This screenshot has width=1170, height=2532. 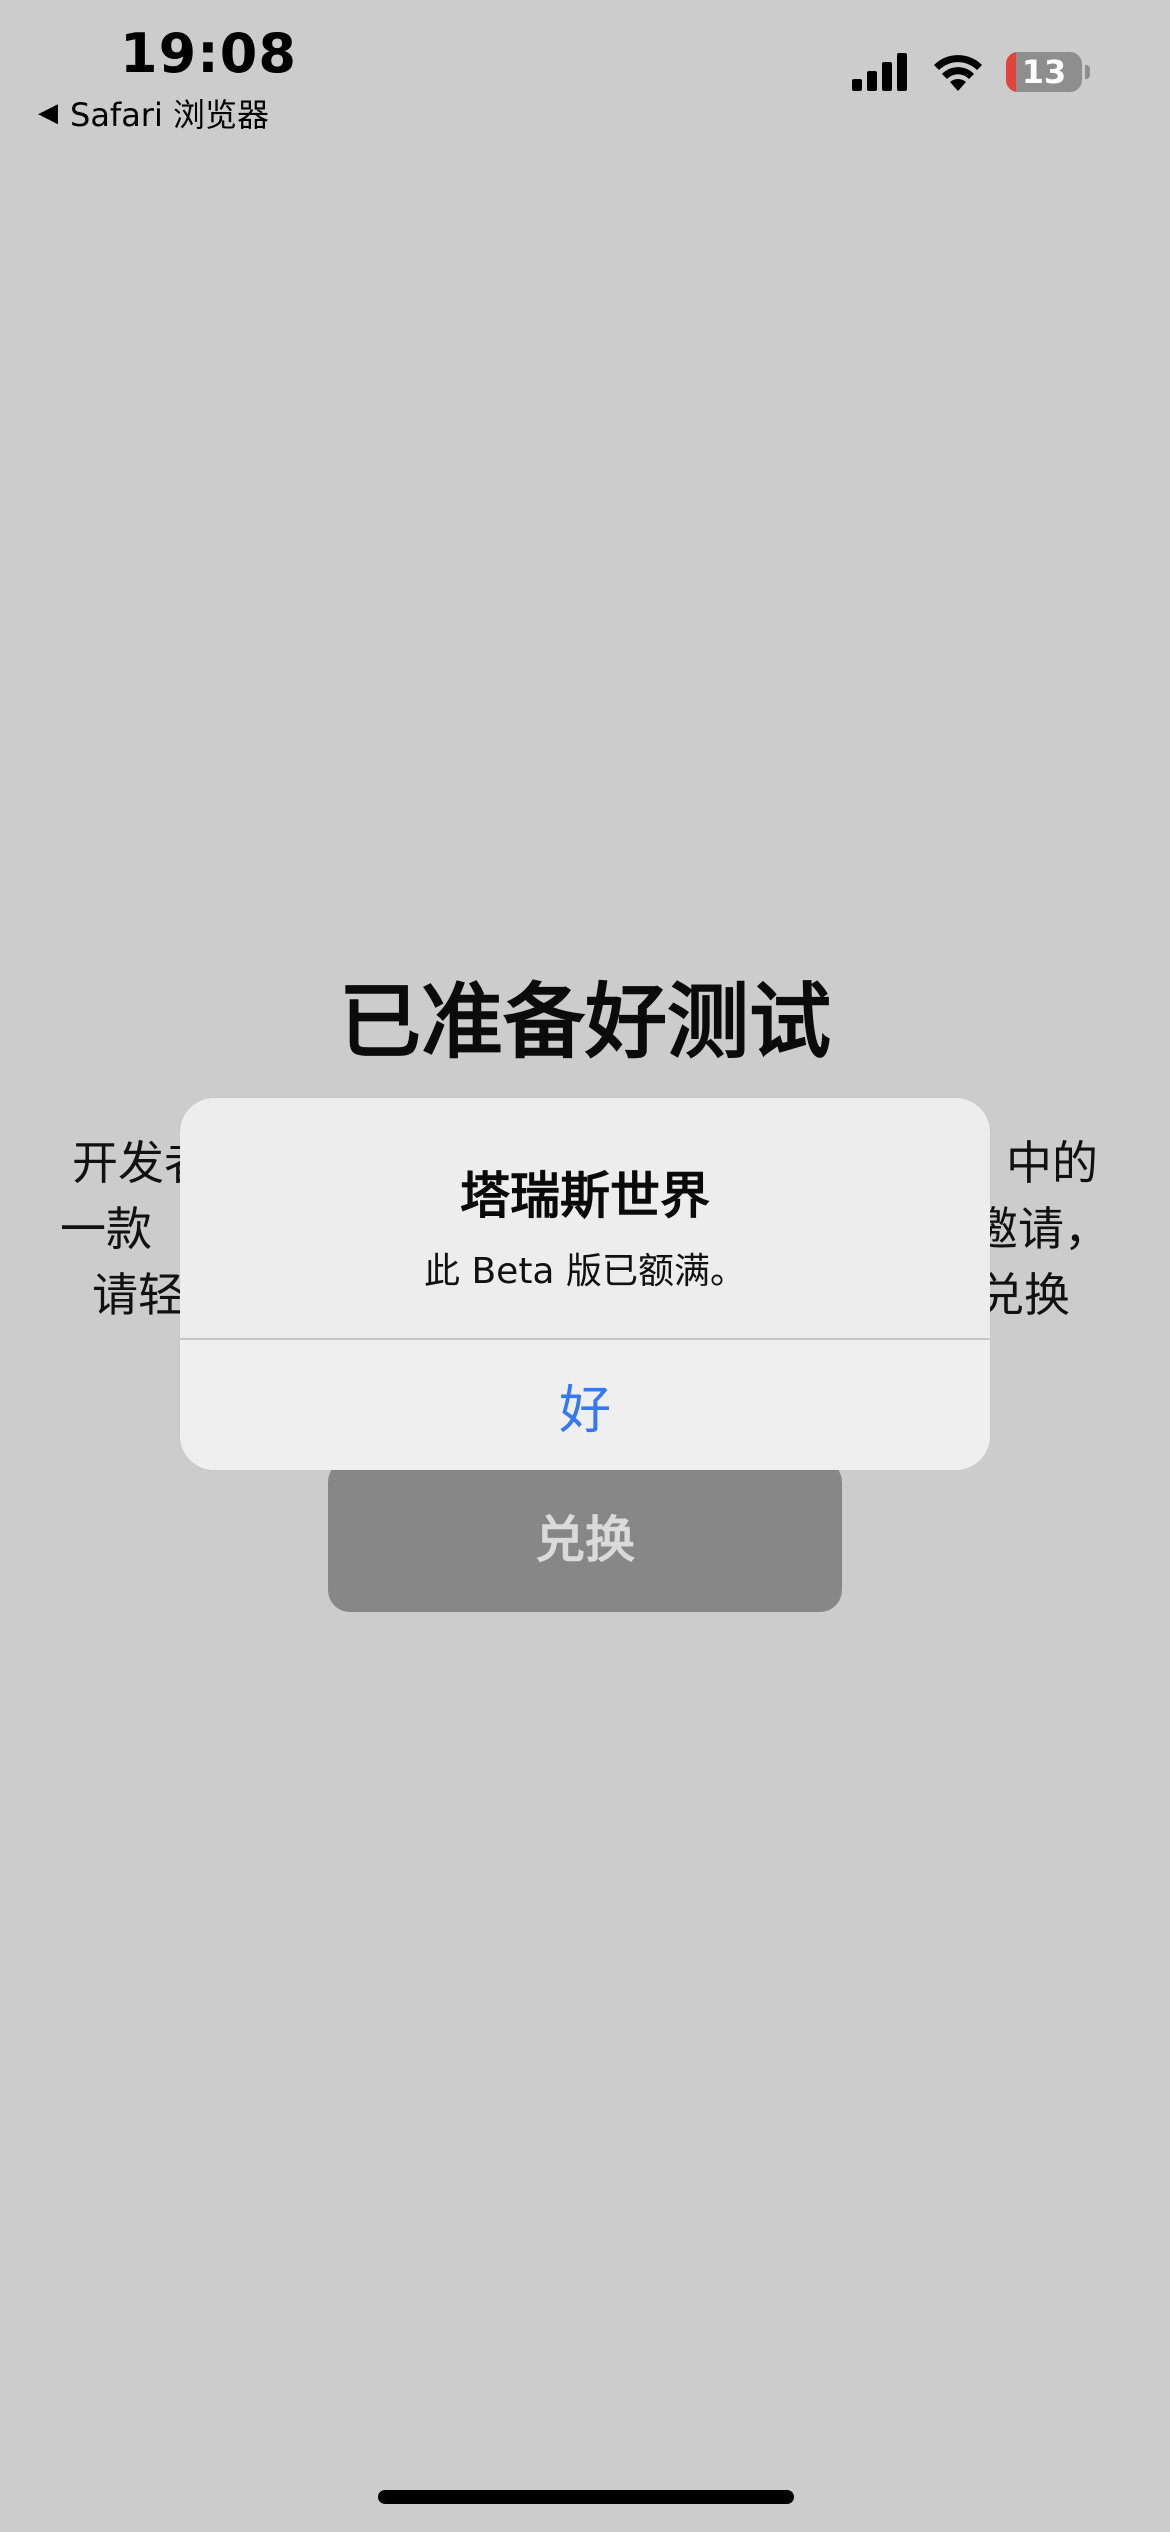 I want to click on back-to-app-link: ◀ Safari 浏览器, so click(x=153, y=113).